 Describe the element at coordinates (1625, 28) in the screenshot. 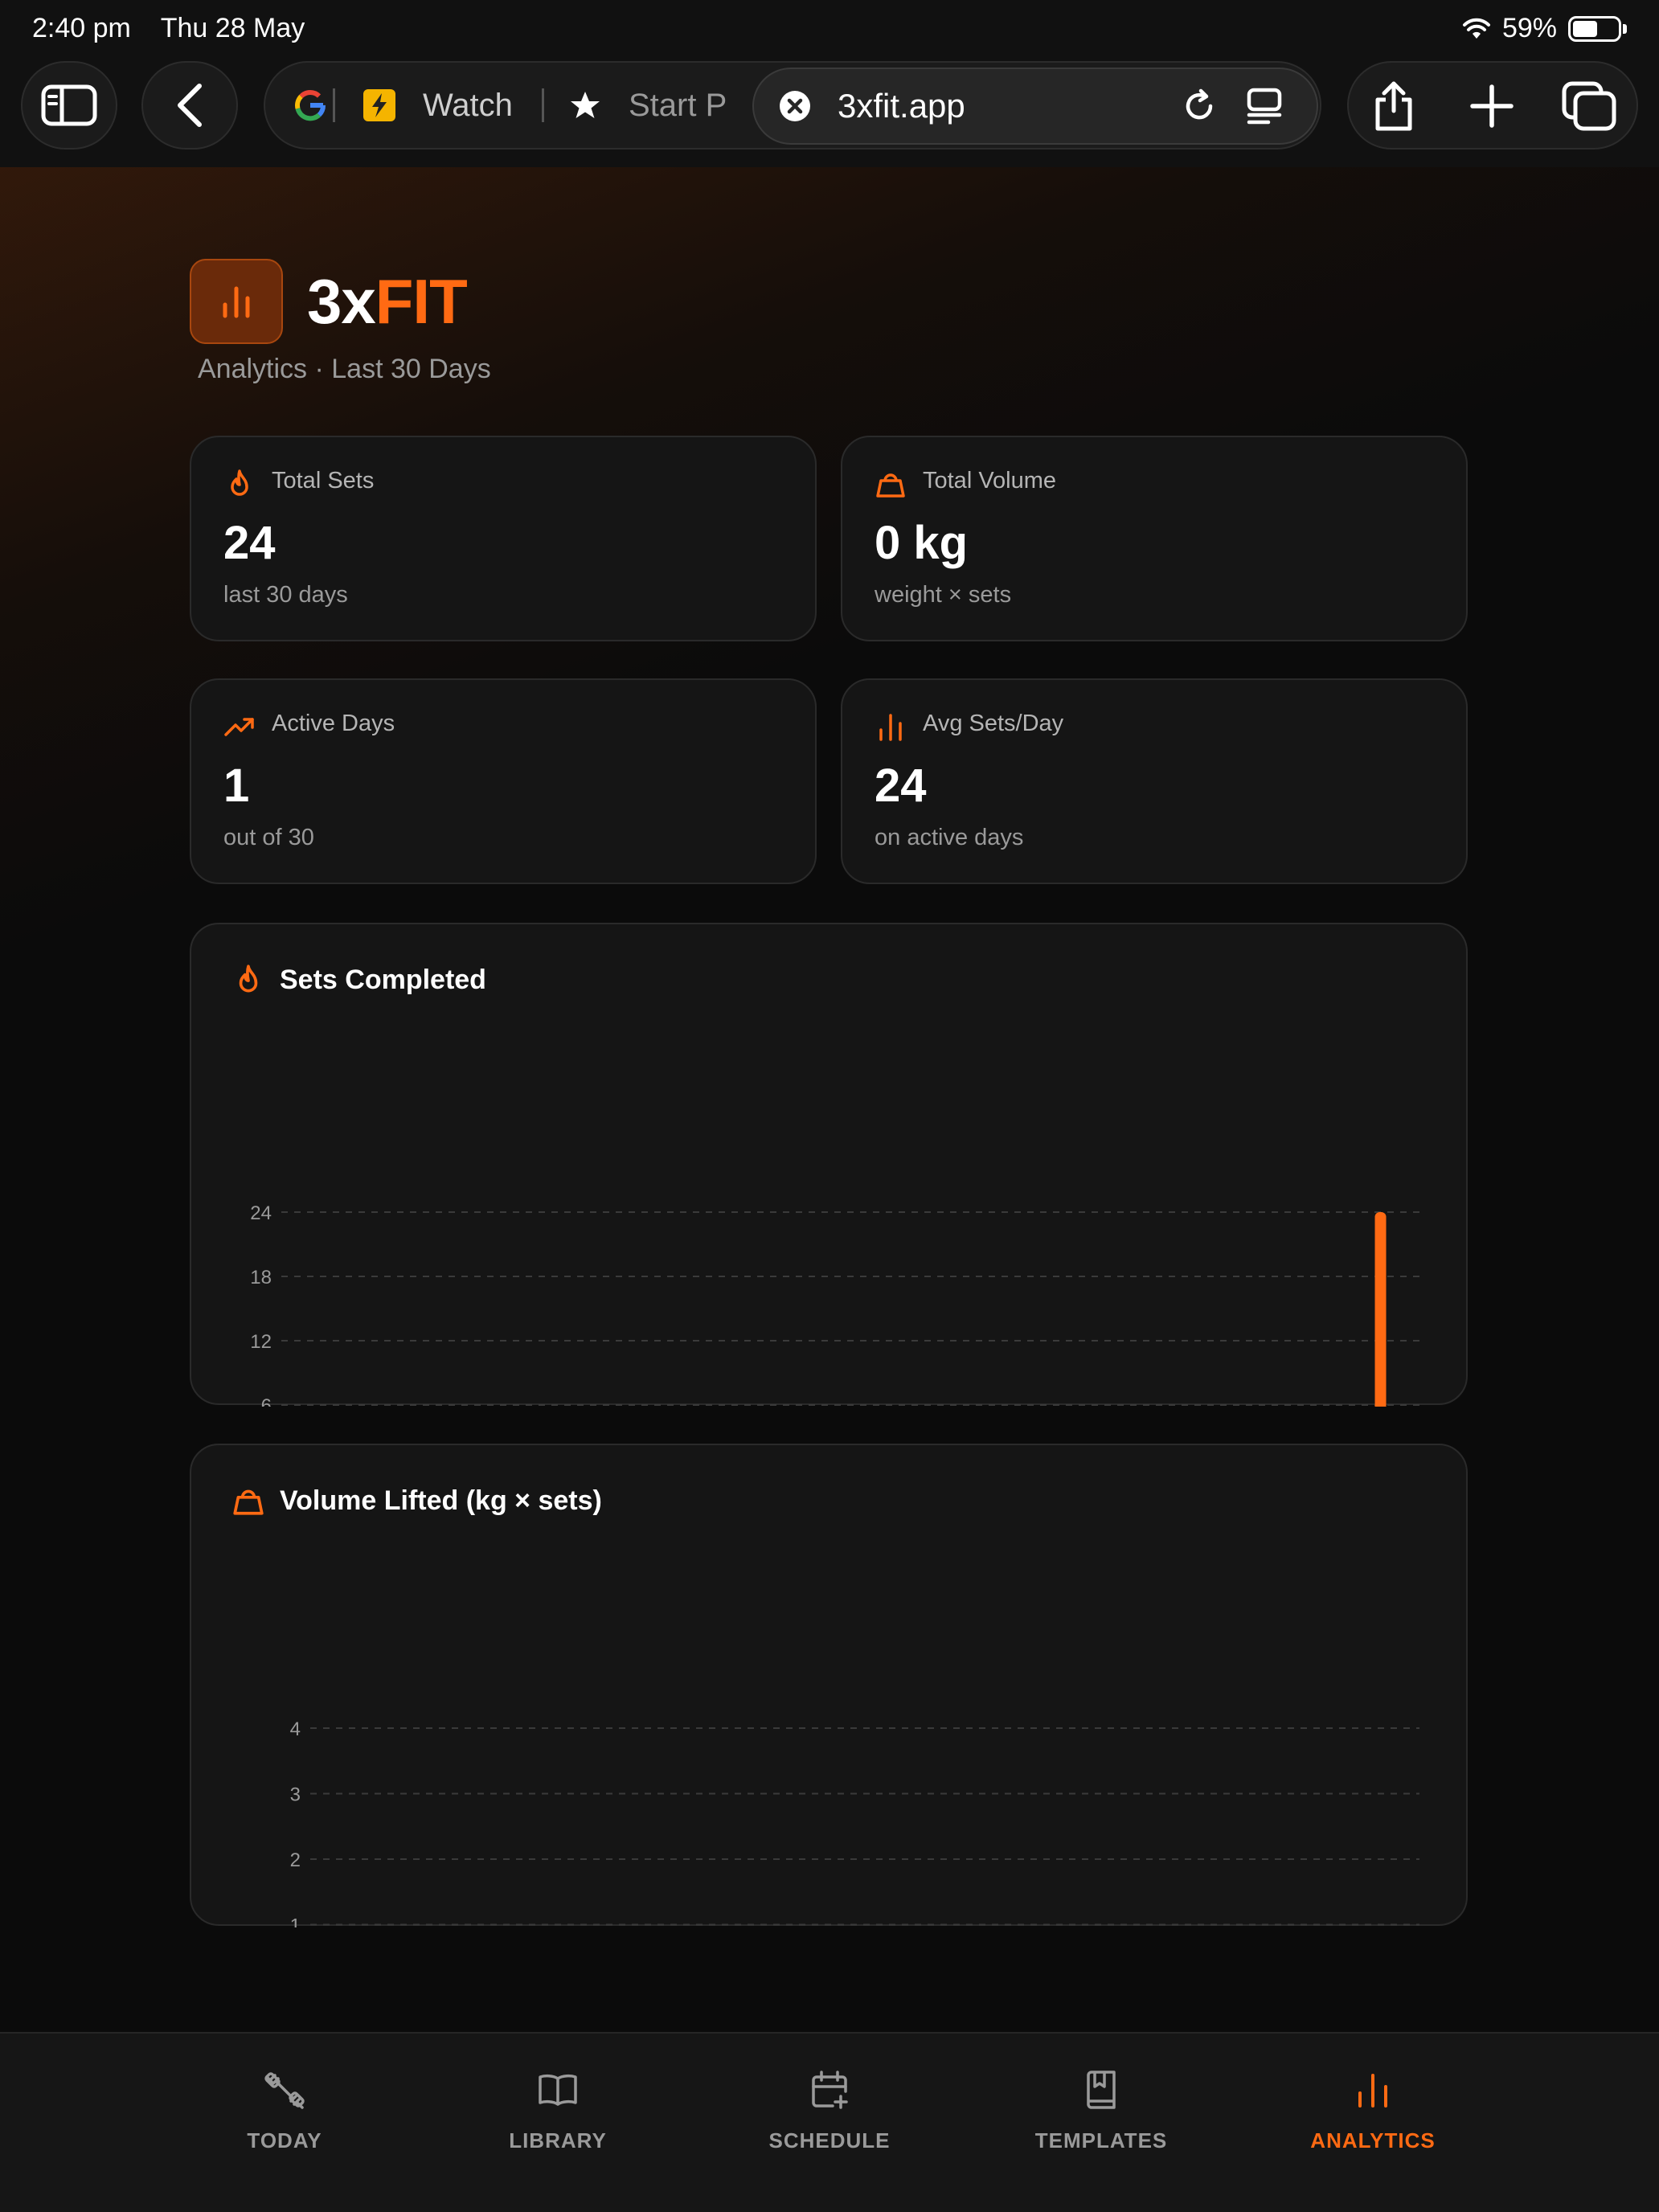

I see `battery-tip` at that location.